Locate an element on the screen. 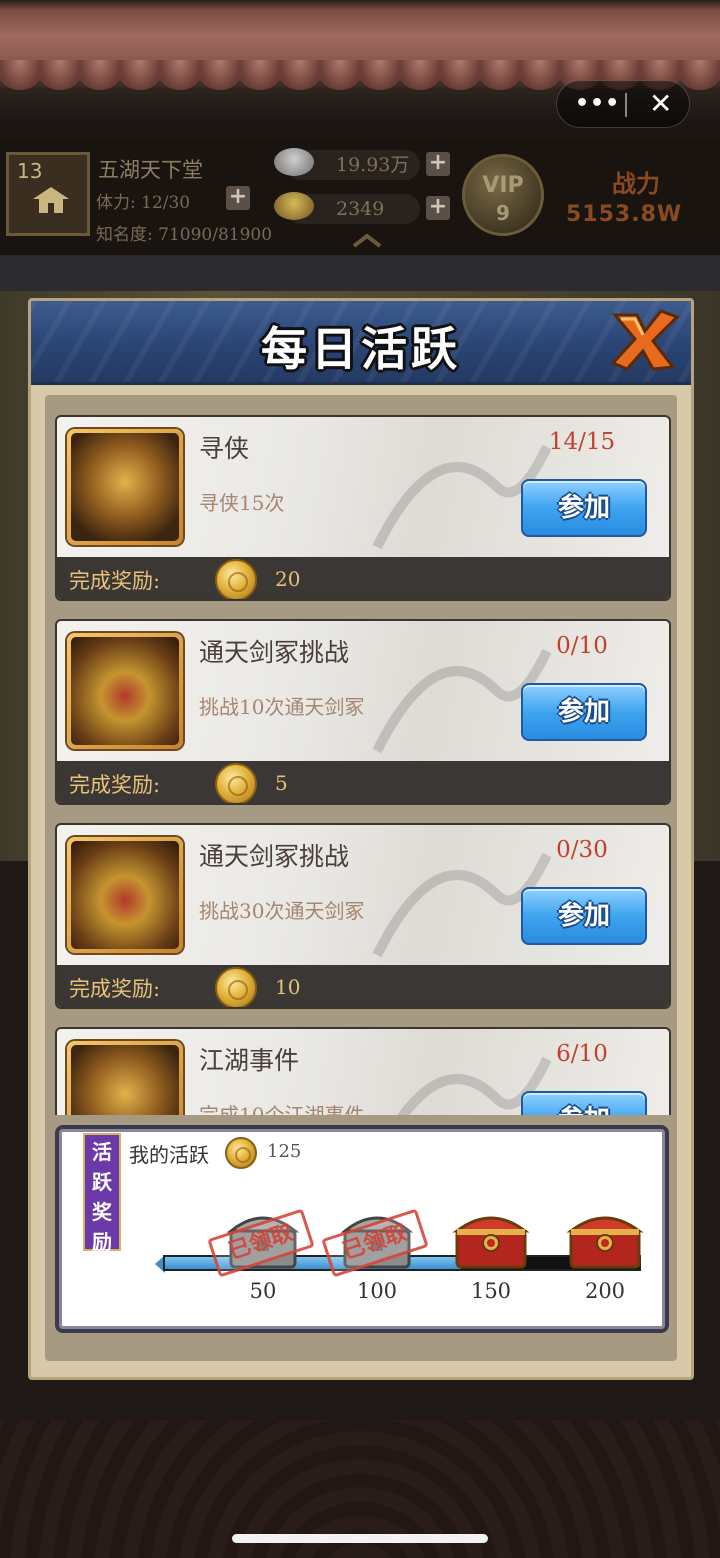 This screenshot has width=720, height=1558. task-description: 挑战10次通天剑冢 is located at coordinates (282, 707).